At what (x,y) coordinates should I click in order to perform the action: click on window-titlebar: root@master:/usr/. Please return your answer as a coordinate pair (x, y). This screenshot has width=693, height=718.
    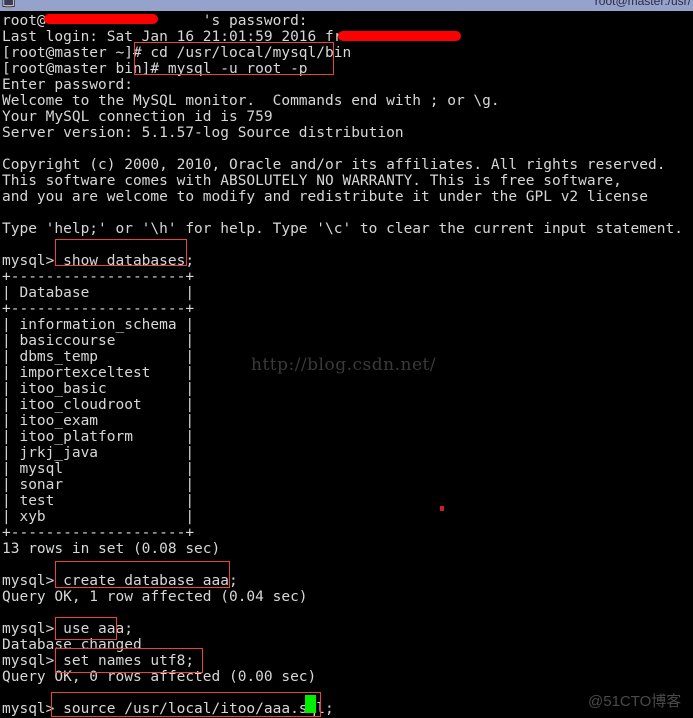
    Looking at the image, I should click on (346, 6).